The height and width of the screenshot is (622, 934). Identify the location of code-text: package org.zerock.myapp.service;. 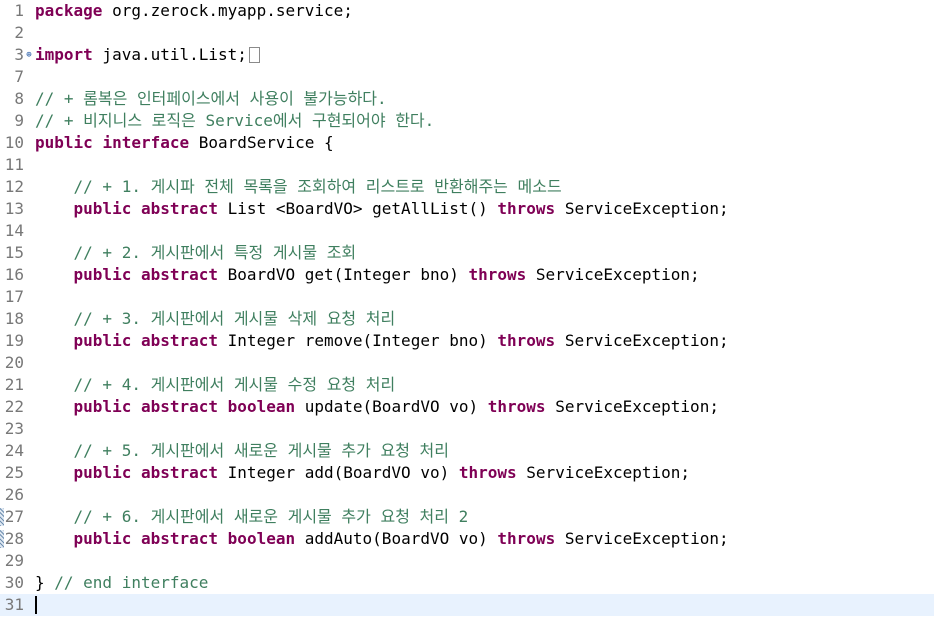
(194, 11).